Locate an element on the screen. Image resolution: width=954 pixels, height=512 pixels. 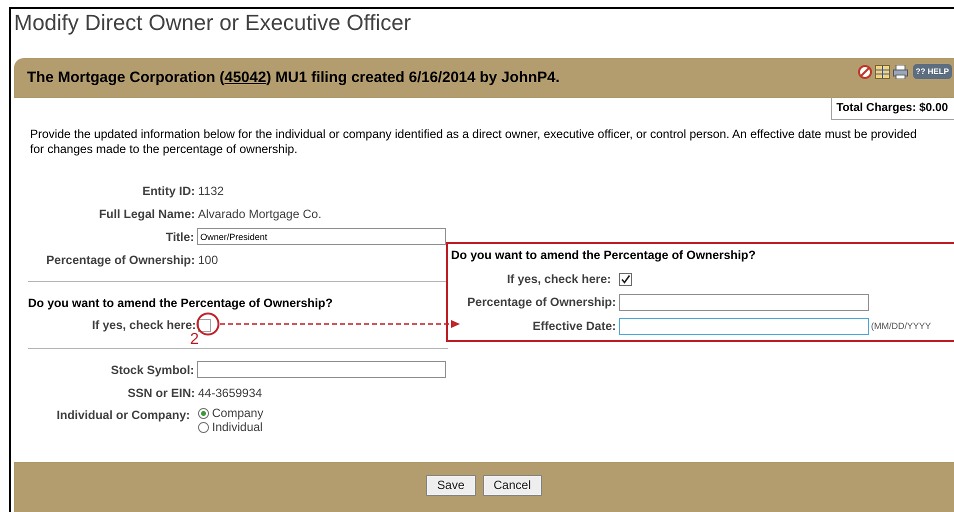
page-title: Modify Direct Owner or Executive Officer is located at coordinates (213, 23).